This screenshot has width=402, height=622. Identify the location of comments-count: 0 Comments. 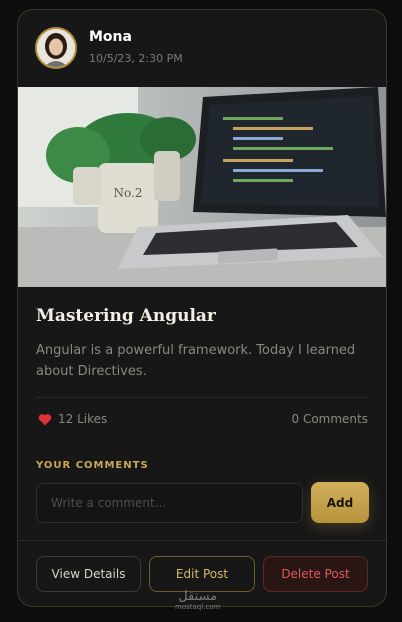
(330, 419).